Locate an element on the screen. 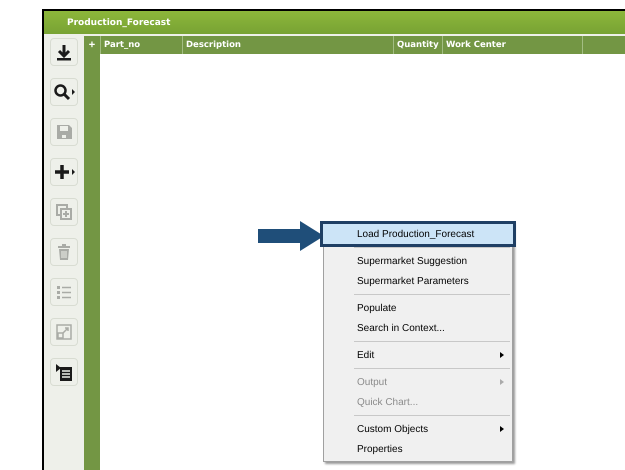 The width and height of the screenshot is (625, 470). search-icon is located at coordinates (64, 92).